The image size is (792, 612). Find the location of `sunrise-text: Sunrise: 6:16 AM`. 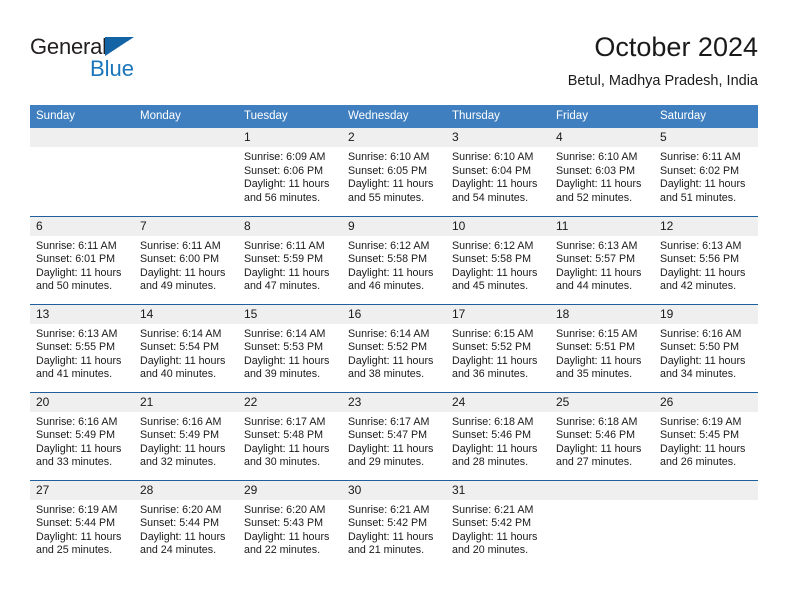

sunrise-text: Sunrise: 6:16 AM is located at coordinates (701, 333).